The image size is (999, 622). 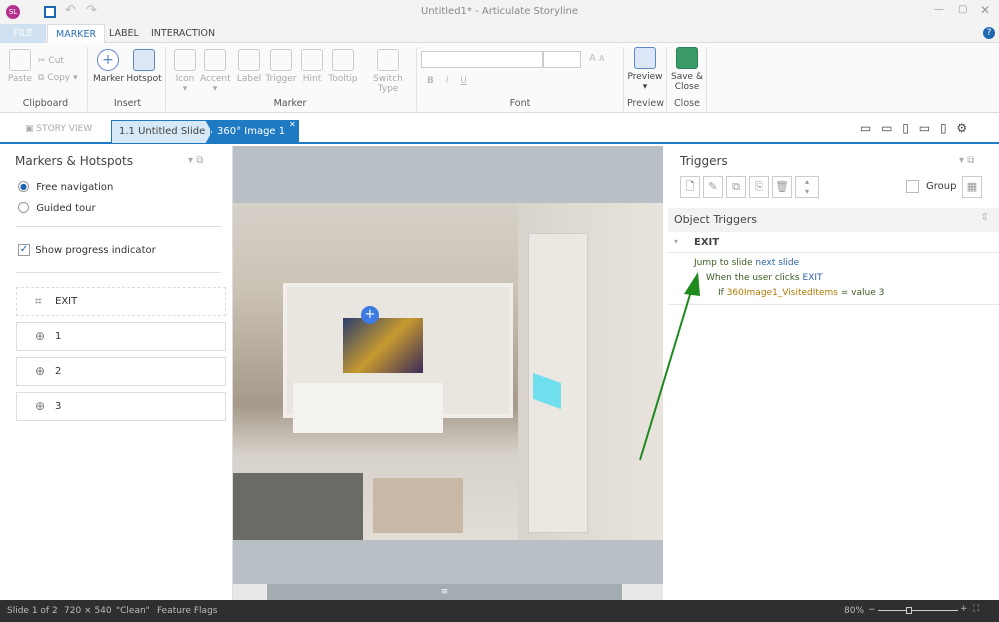 I want to click on preview-button: Preview ▾, so click(x=645, y=69).